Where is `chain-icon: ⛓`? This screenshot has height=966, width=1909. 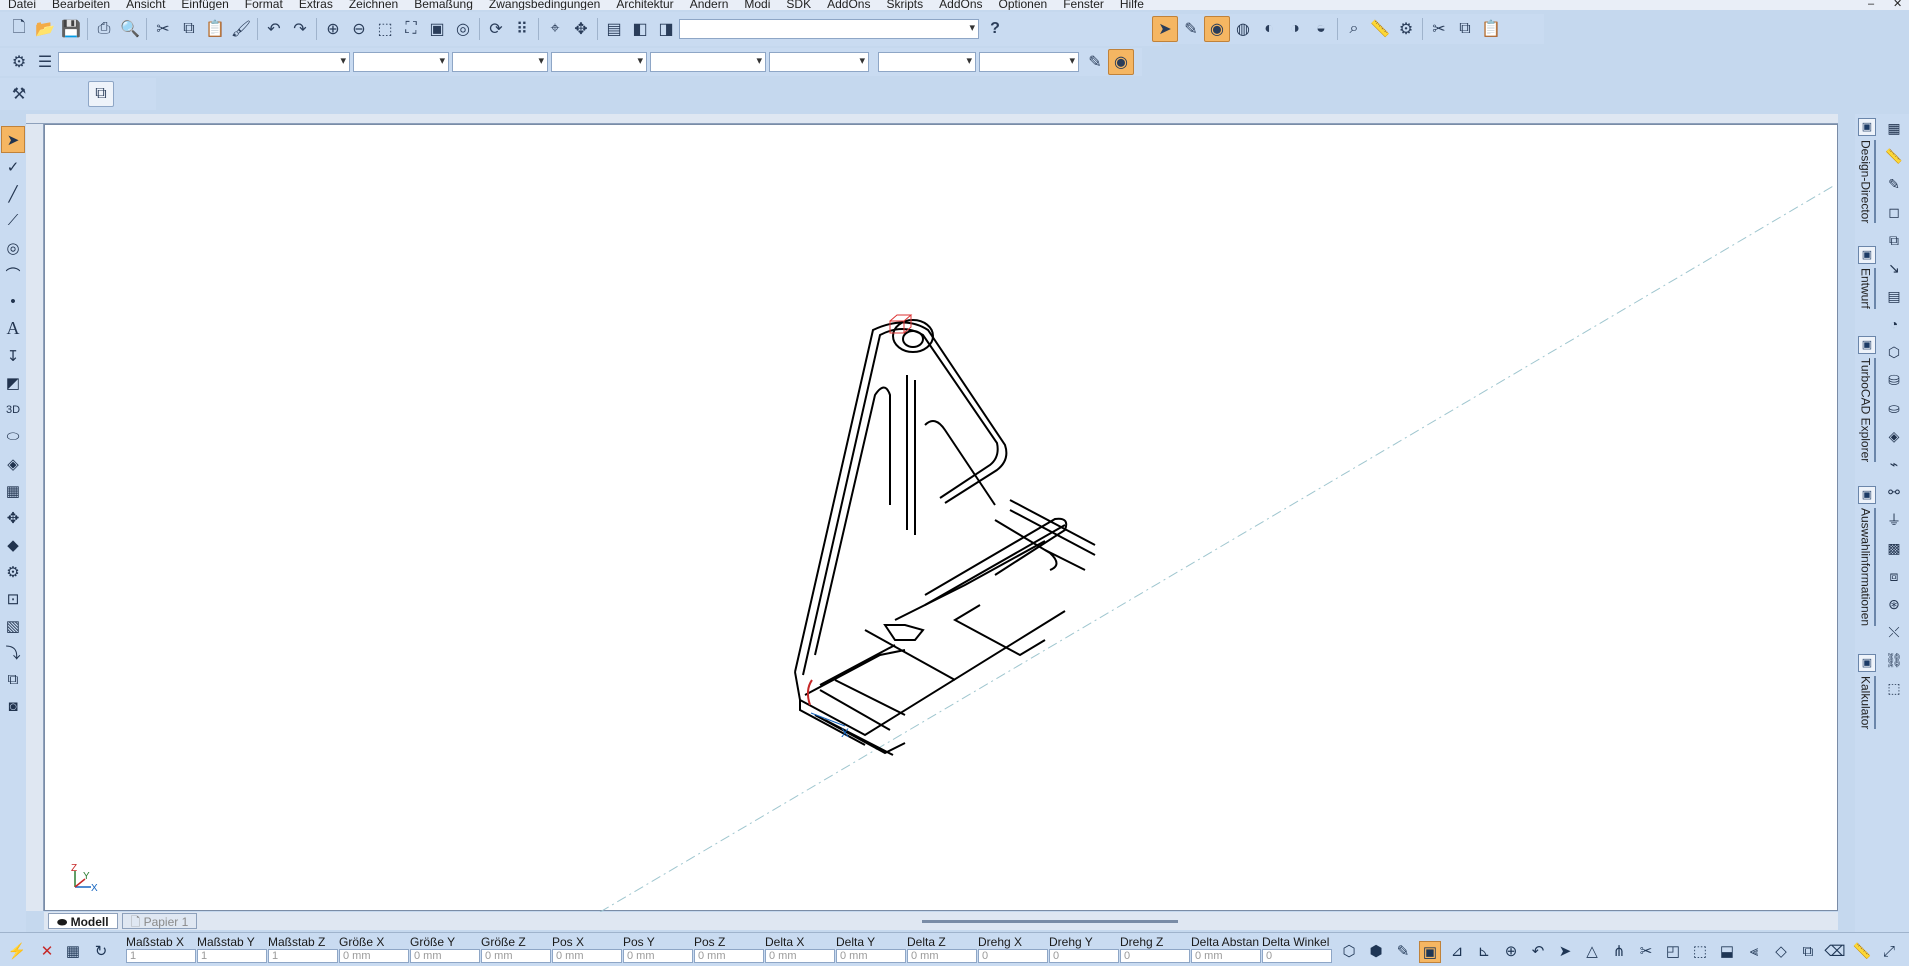 chain-icon: ⛓ is located at coordinates (1894, 660).